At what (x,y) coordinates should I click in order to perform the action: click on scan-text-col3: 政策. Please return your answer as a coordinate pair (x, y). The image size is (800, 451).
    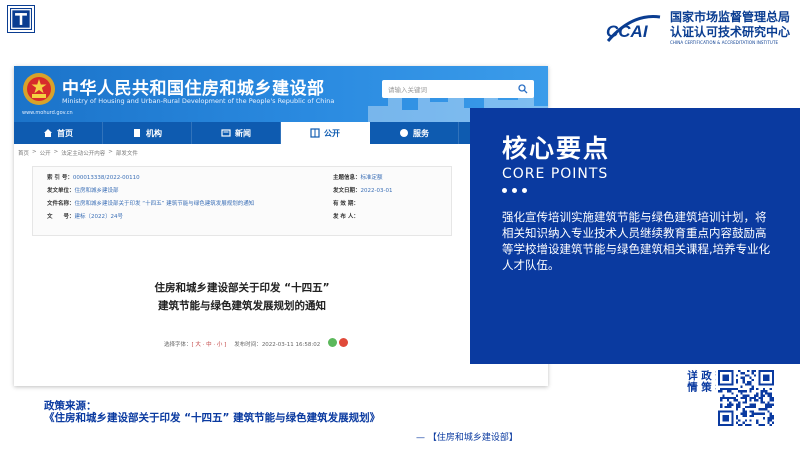
    Looking at the image, I should click on (706, 381).